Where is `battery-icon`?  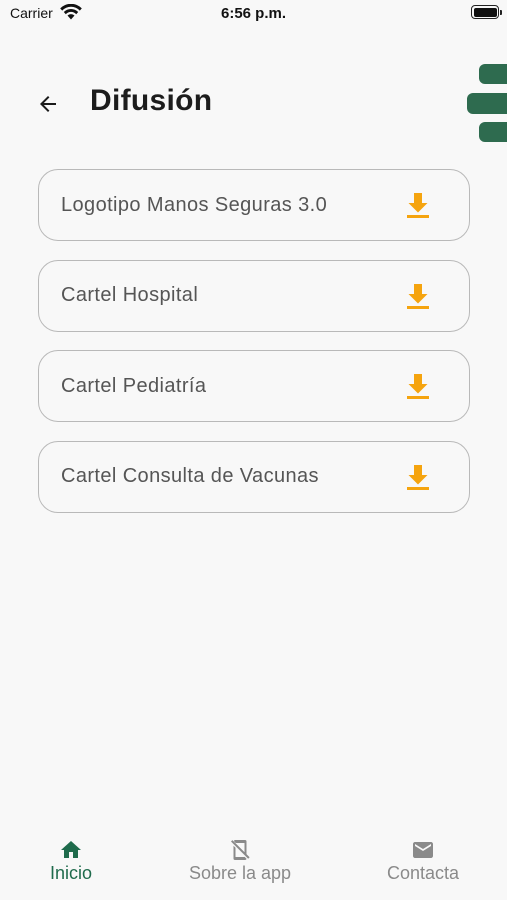
battery-icon is located at coordinates (486, 12).